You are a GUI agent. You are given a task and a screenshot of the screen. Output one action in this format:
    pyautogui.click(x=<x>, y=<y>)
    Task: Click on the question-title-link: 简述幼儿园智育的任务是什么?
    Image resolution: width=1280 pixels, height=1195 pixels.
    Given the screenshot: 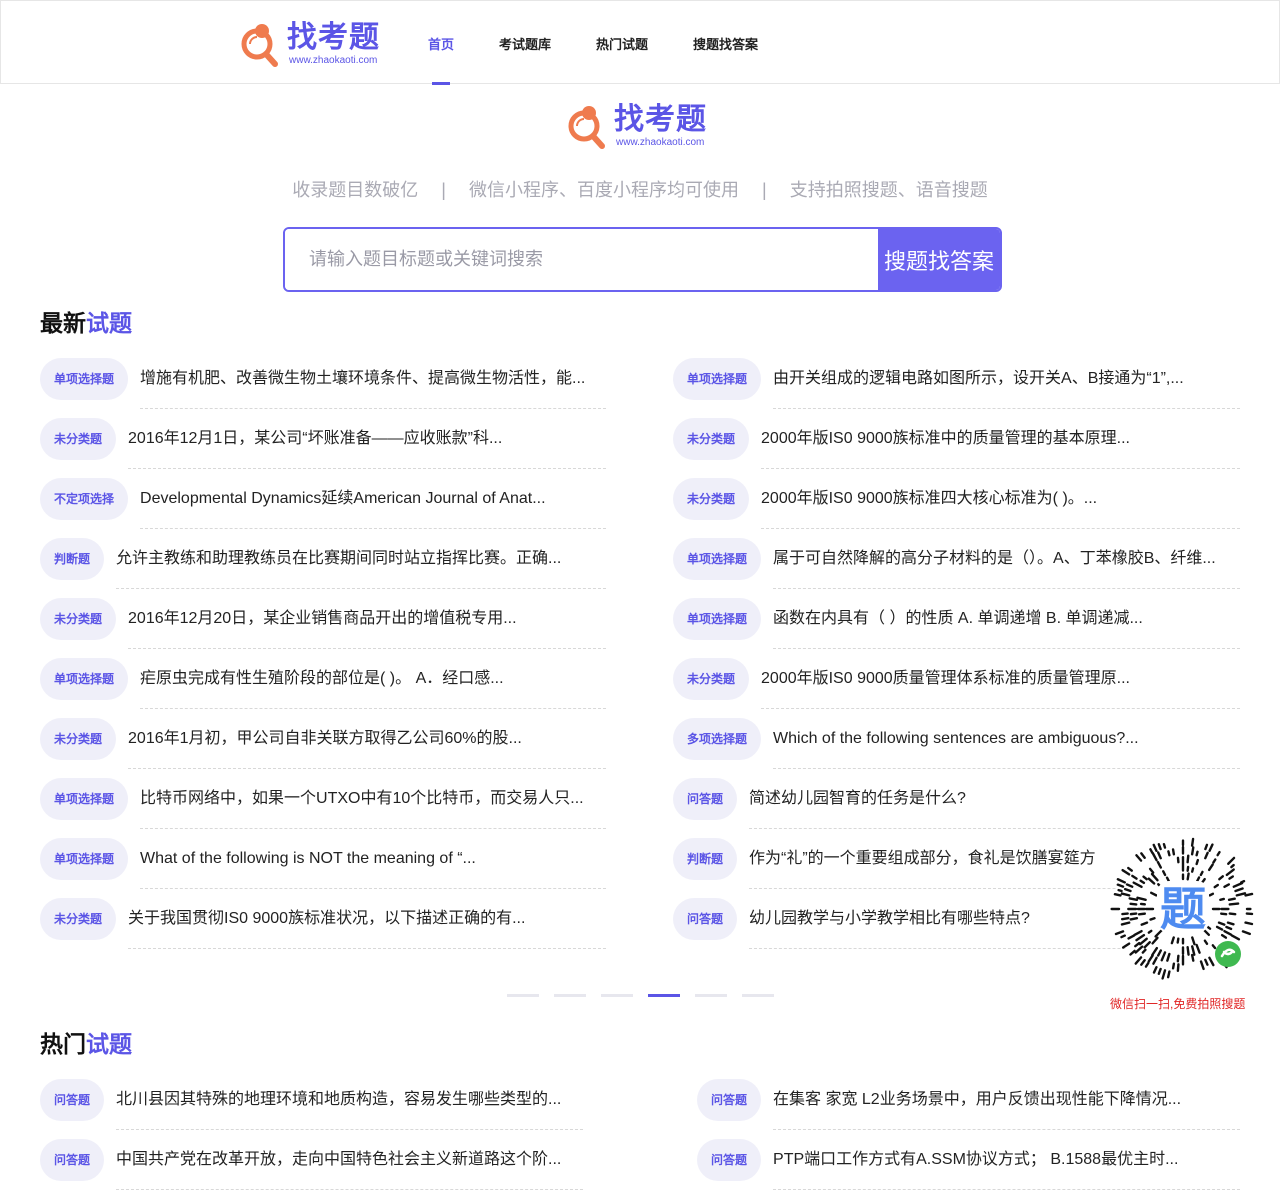 What is the action you would take?
    pyautogui.click(x=994, y=799)
    